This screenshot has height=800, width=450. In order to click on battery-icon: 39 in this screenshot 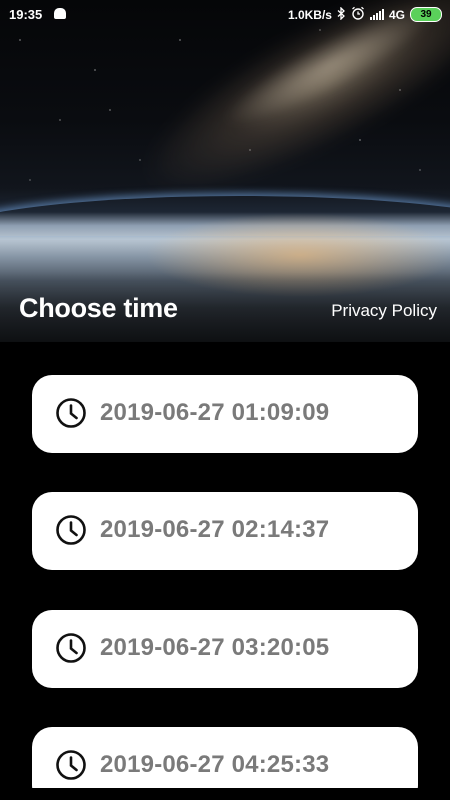, I will do `click(426, 14)`.